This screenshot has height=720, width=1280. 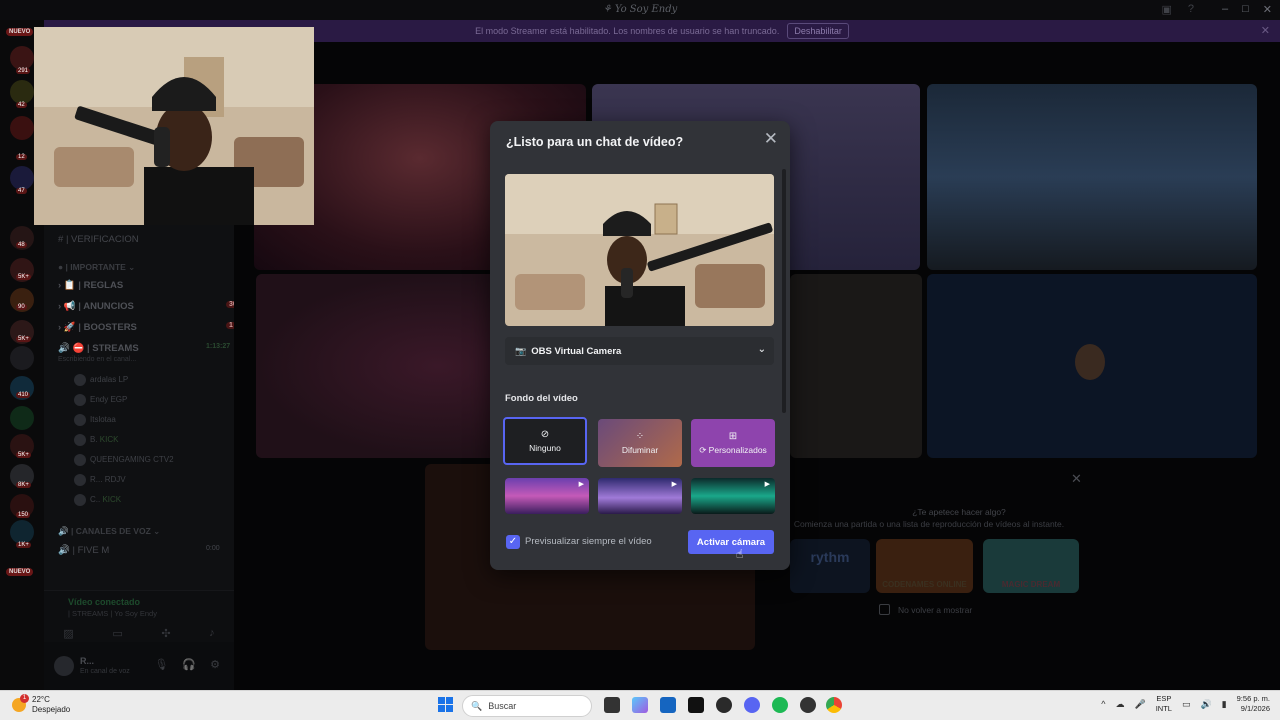 What do you see at coordinates (139, 666) in the screenshot?
I see `user-panel: R... En canal de voz 🎙 🎧 ⚙` at bounding box center [139, 666].